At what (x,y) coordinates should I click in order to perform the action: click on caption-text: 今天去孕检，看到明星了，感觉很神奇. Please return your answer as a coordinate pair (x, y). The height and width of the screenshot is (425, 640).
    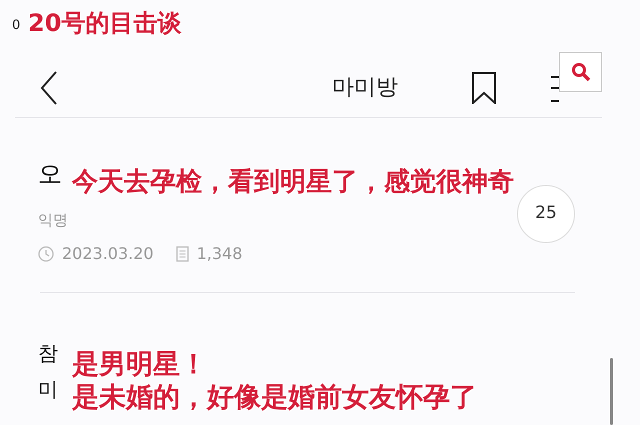
    Looking at the image, I should click on (293, 182).